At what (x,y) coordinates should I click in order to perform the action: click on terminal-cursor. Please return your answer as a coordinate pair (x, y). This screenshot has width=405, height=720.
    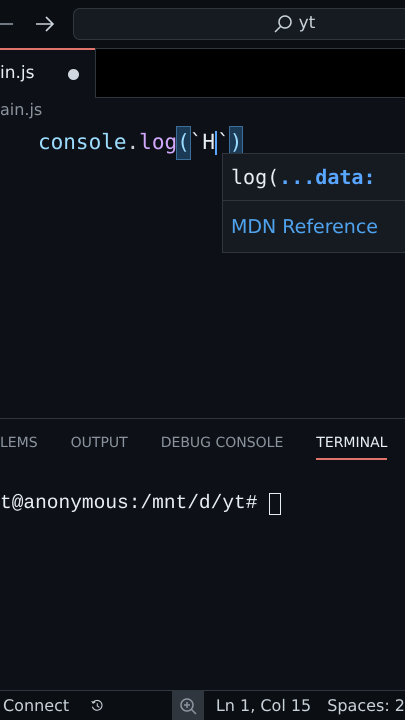
    Looking at the image, I should click on (275, 503).